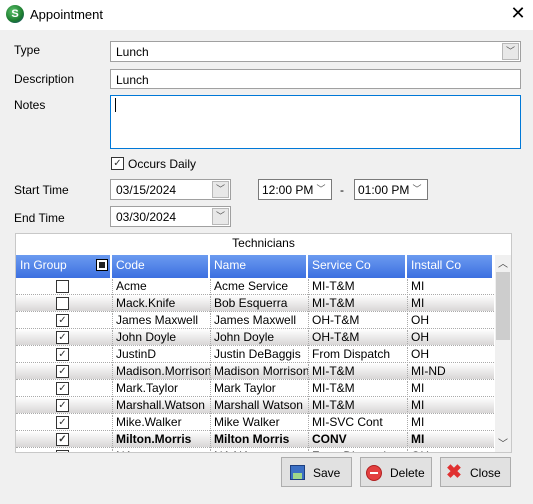 The image size is (533, 504). I want to click on cell-name: Milton Morris, so click(259, 440).